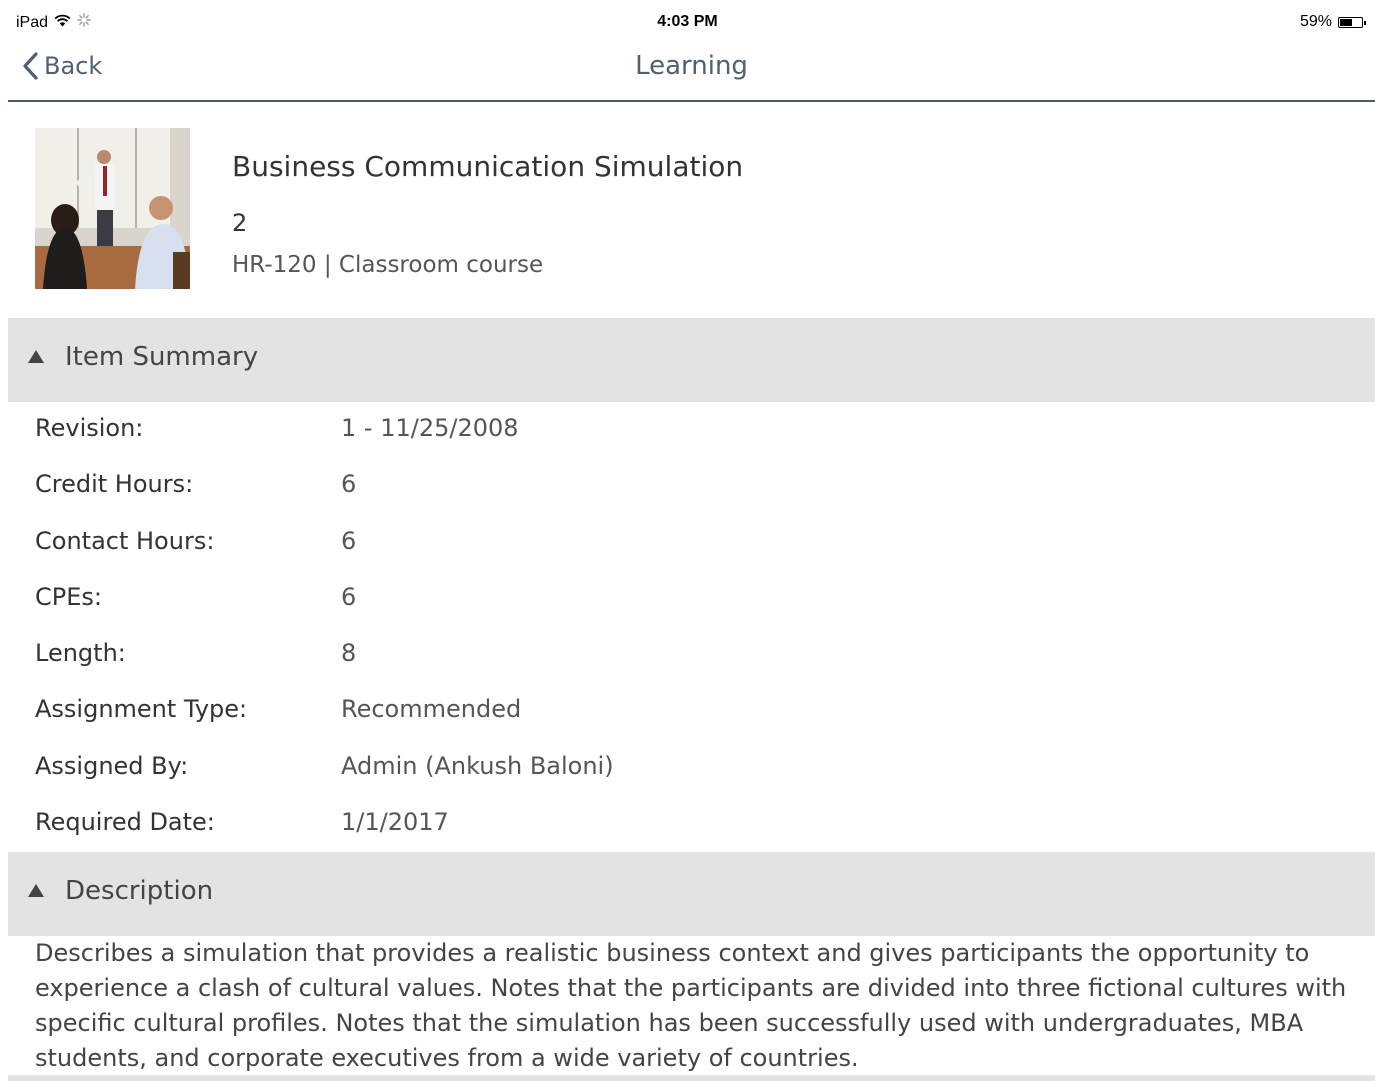  Describe the element at coordinates (1315, 21) in the screenshot. I see `battery-percent: 59%` at that location.